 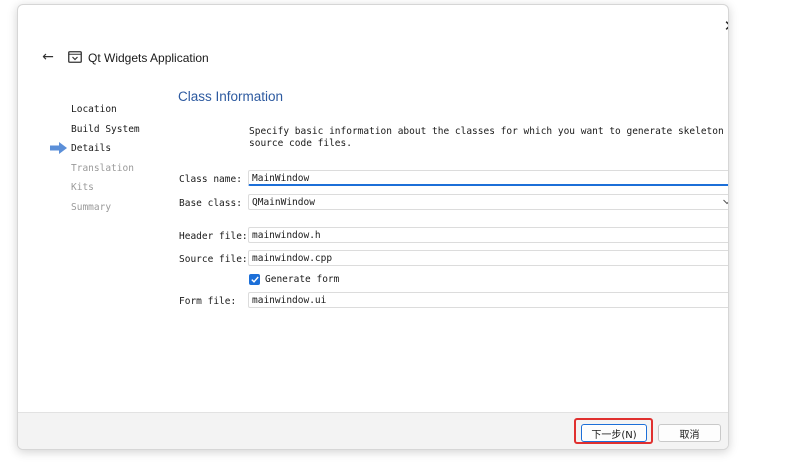 I want to click on step-build-system: Build System, so click(x=108, y=133).